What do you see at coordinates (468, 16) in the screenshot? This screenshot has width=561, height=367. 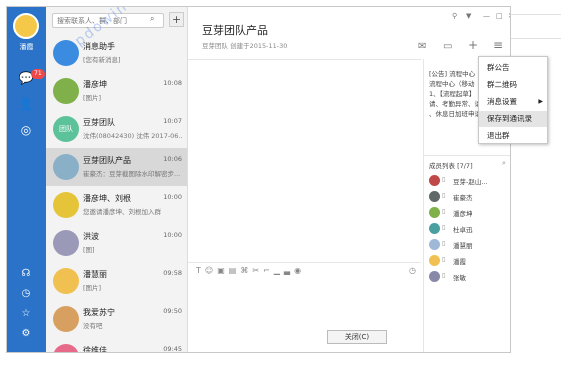 I see `skin-icon: ▼` at bounding box center [468, 16].